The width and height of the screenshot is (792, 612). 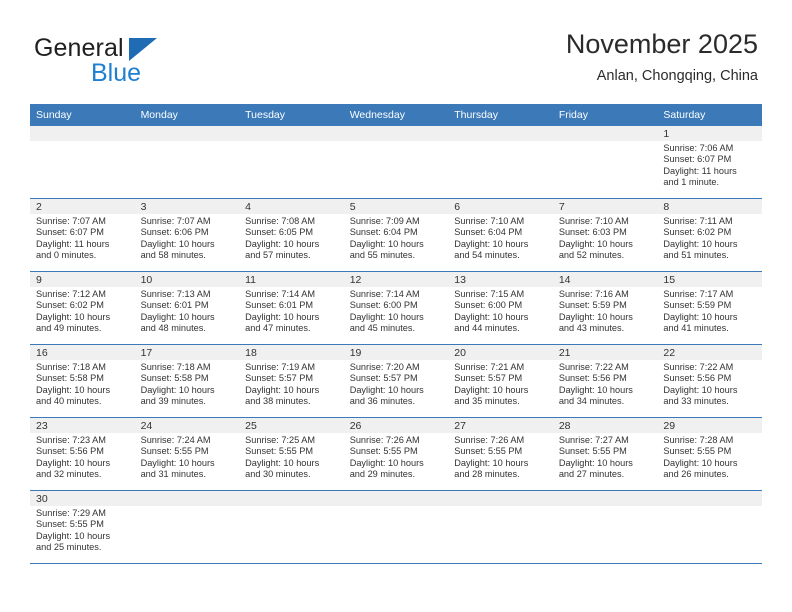 I want to click on day-number: 27, so click(x=500, y=425).